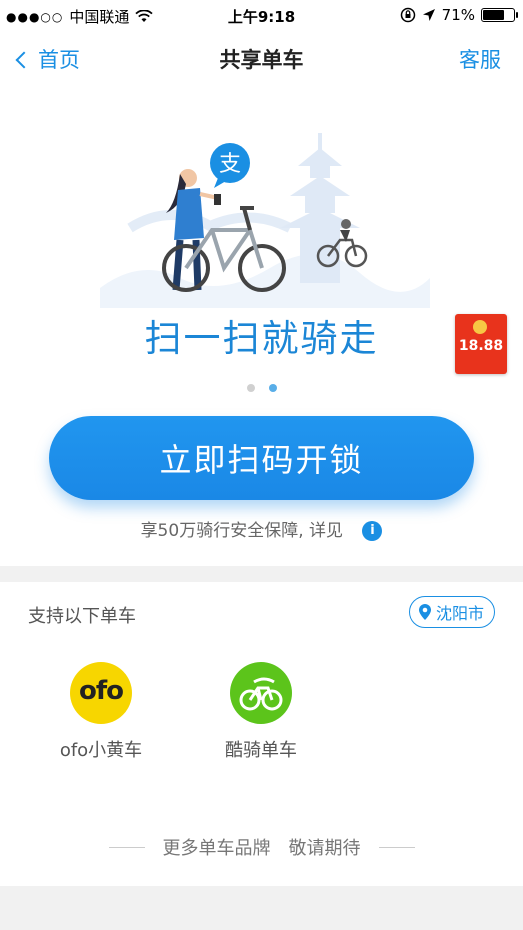  I want to click on alipay-icon: 支, so click(230, 165).